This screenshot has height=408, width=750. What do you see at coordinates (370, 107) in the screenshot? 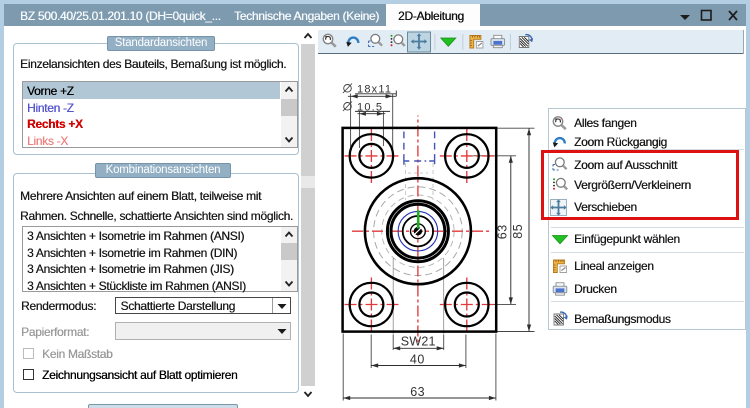
I see `svg-text: 10.5` at bounding box center [370, 107].